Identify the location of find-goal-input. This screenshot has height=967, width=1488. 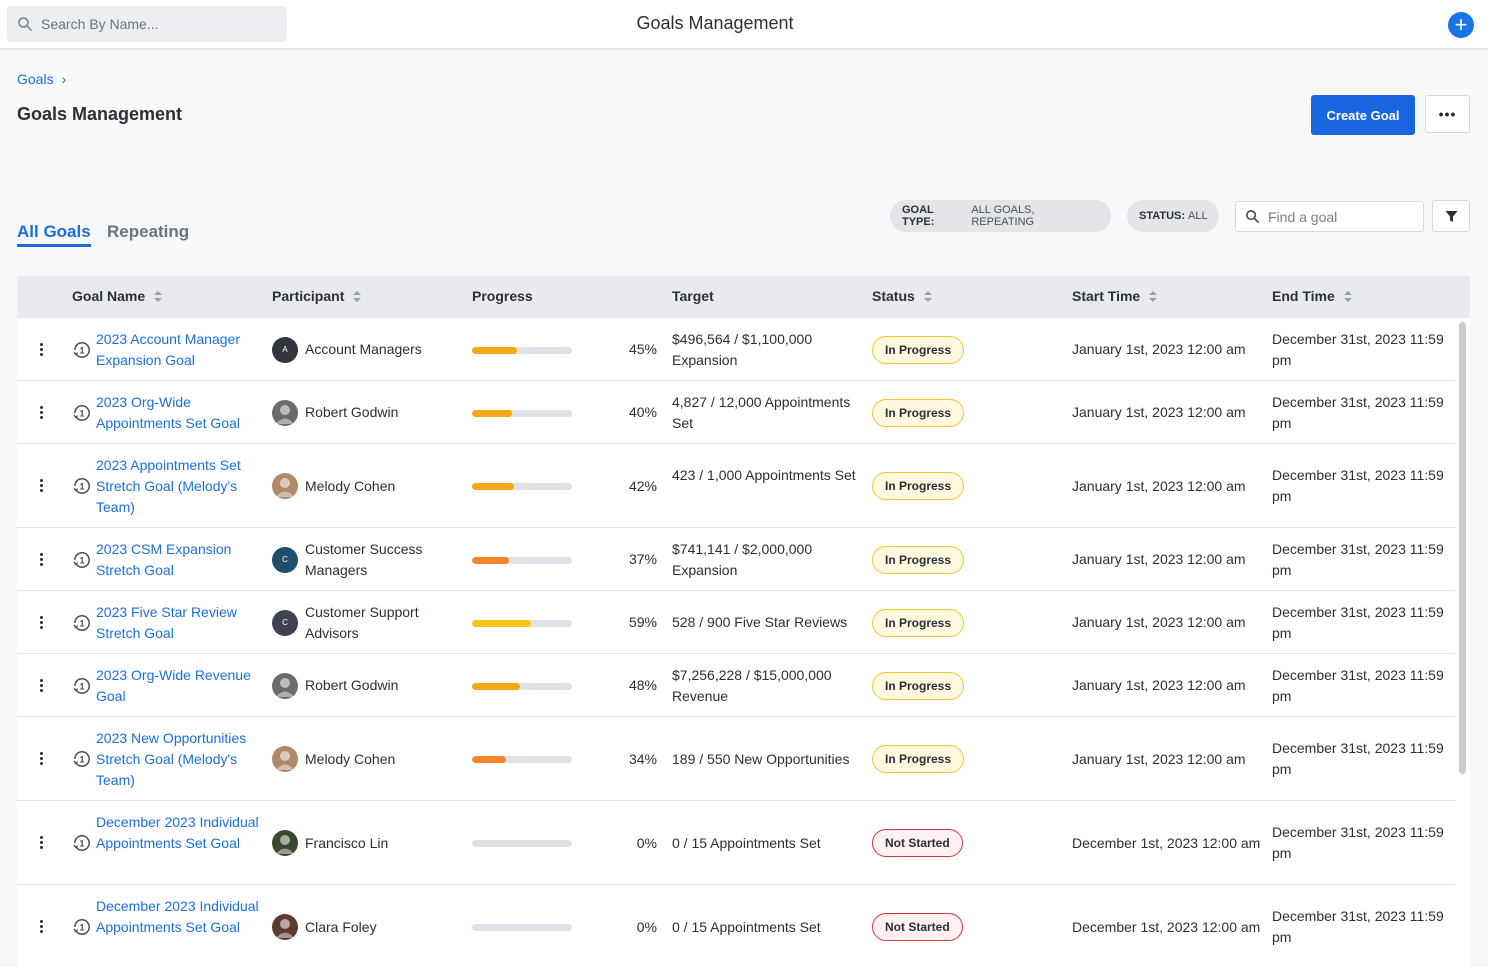
(1343, 216).